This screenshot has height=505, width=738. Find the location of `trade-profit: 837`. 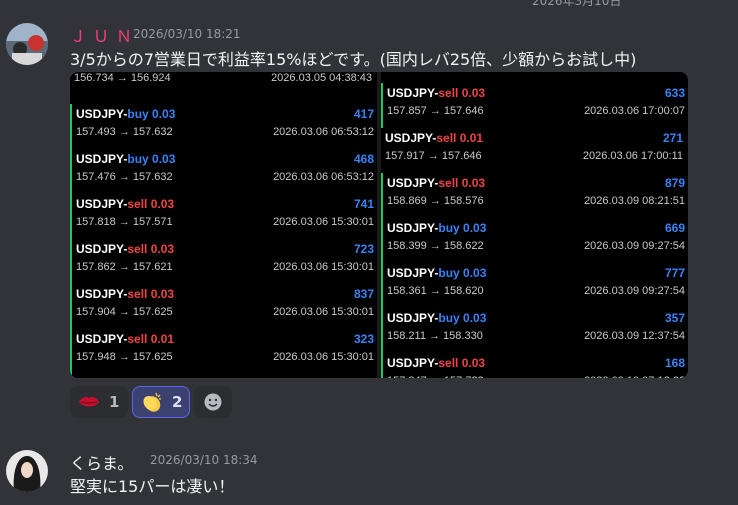

trade-profit: 837 is located at coordinates (363, 294).